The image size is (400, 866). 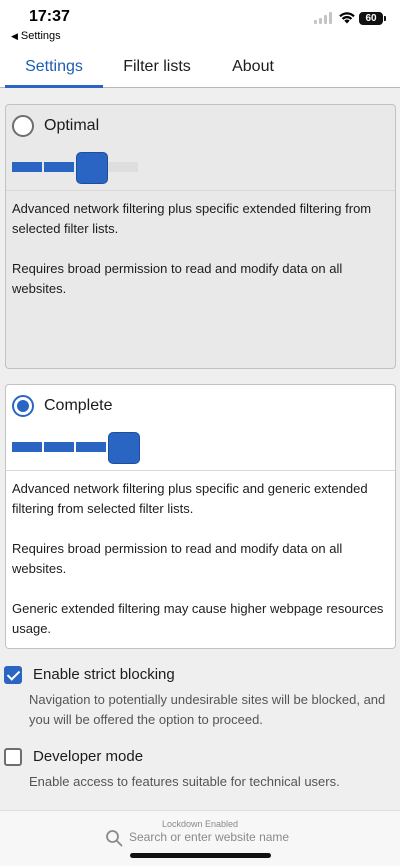 What do you see at coordinates (14, 36) in the screenshot?
I see `back-arrow-icon: ◀` at bounding box center [14, 36].